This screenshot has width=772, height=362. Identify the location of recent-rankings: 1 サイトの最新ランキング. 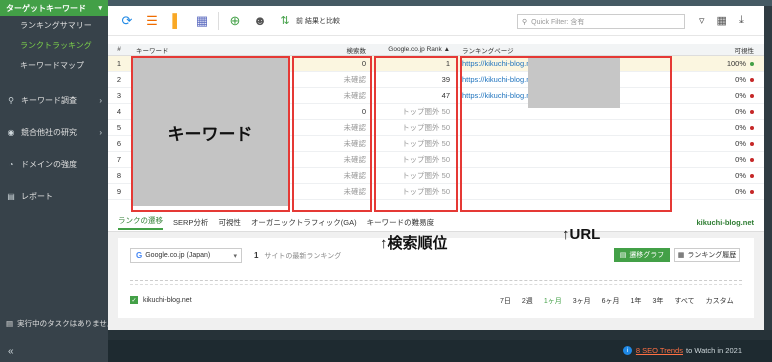
(297, 256).